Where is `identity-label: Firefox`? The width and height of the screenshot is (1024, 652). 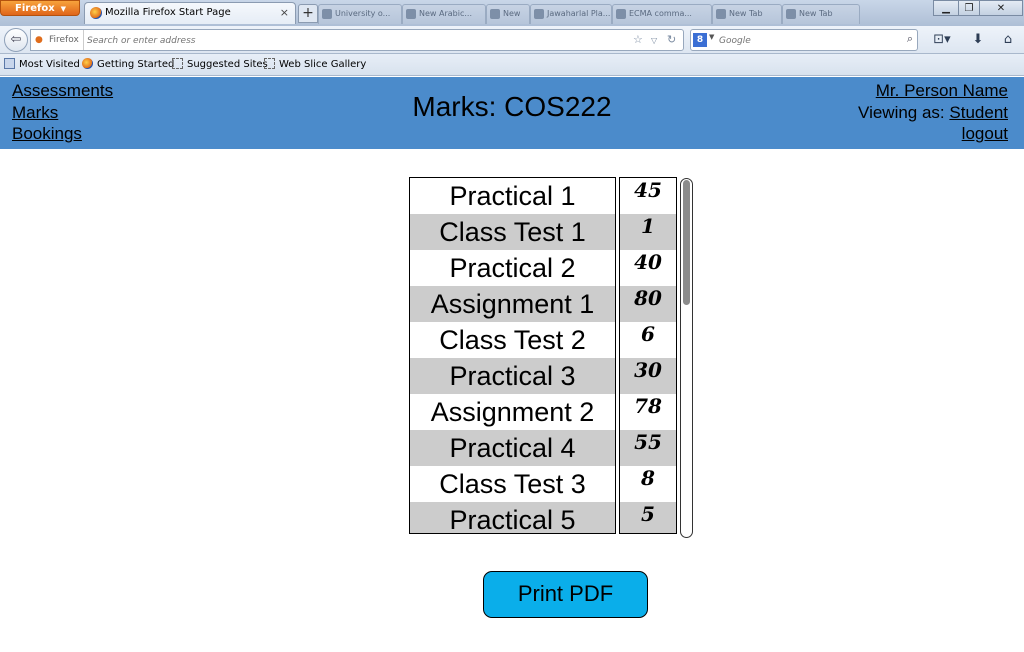
identity-label: Firefox is located at coordinates (66, 40).